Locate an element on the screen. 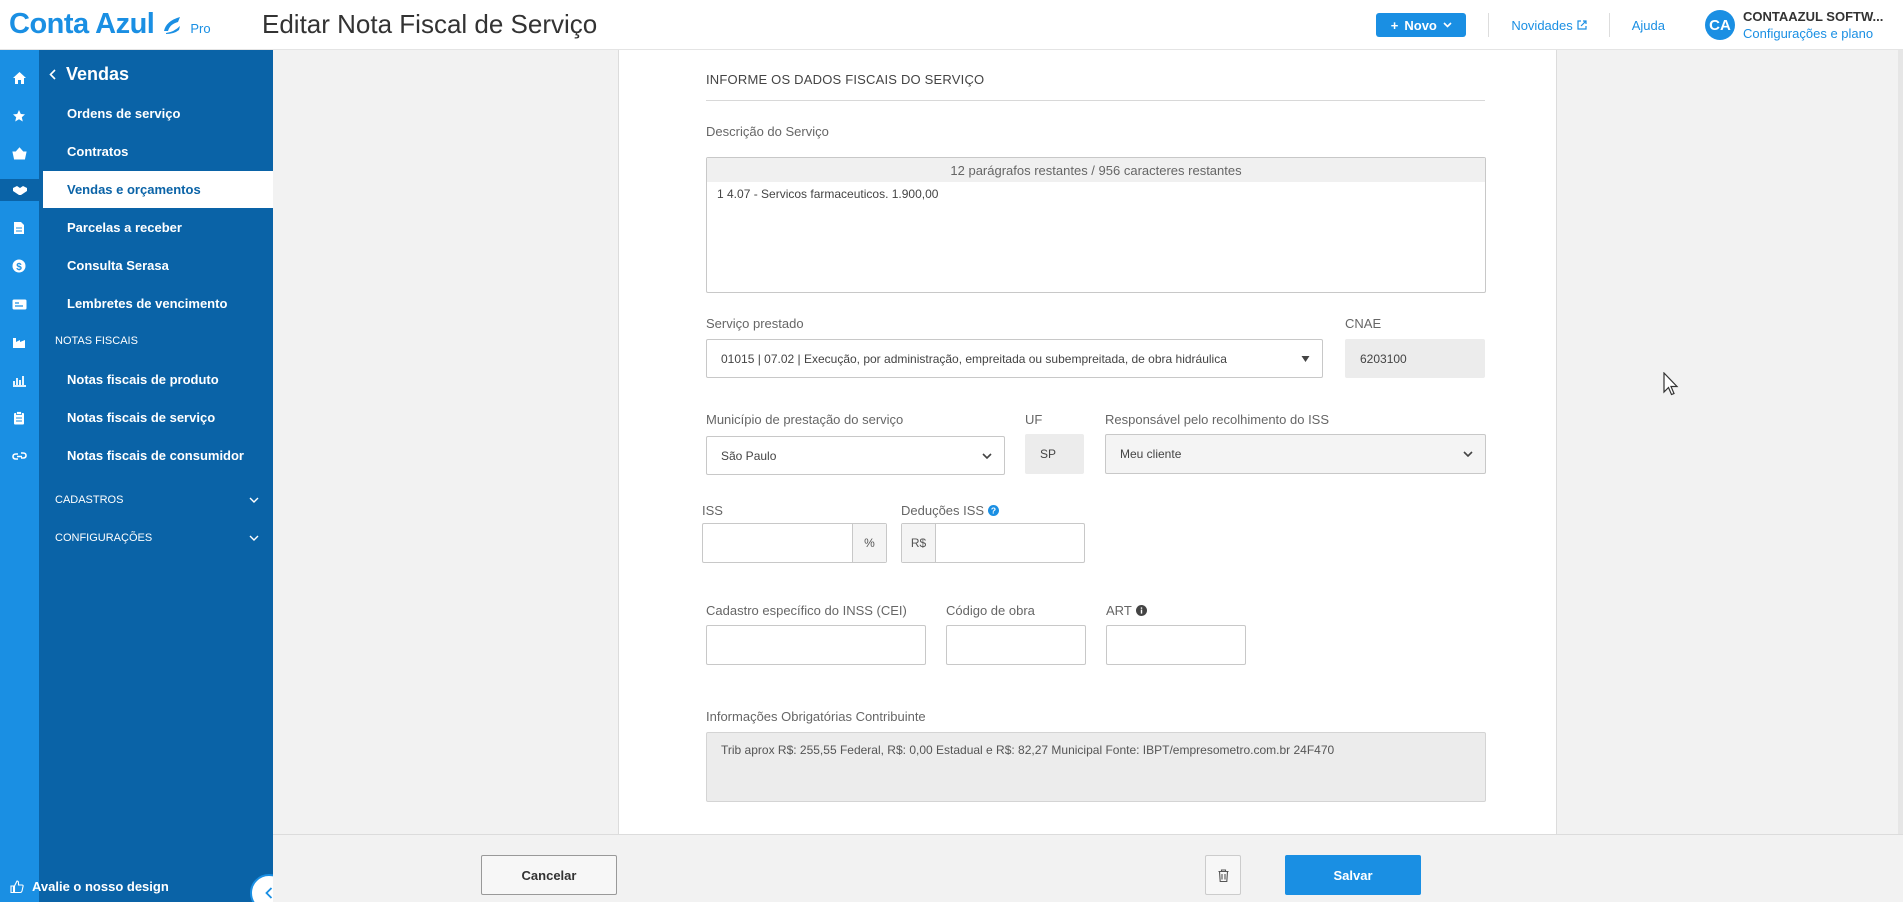 The height and width of the screenshot is (902, 1903). art-input is located at coordinates (1176, 645).